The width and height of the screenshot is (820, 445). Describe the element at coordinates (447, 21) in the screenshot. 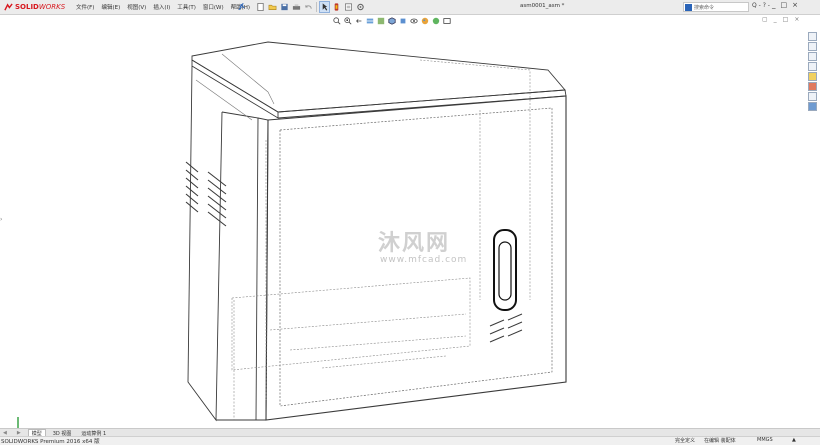

I see `view-settings-icon` at that location.